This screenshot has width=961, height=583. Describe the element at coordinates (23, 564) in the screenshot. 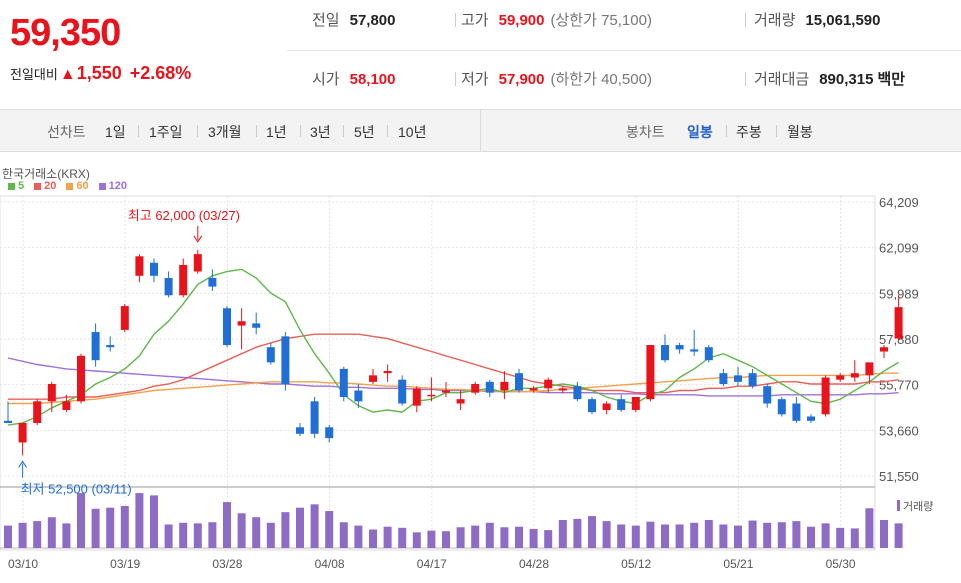

I see `x-tick-label: 03/10` at that location.